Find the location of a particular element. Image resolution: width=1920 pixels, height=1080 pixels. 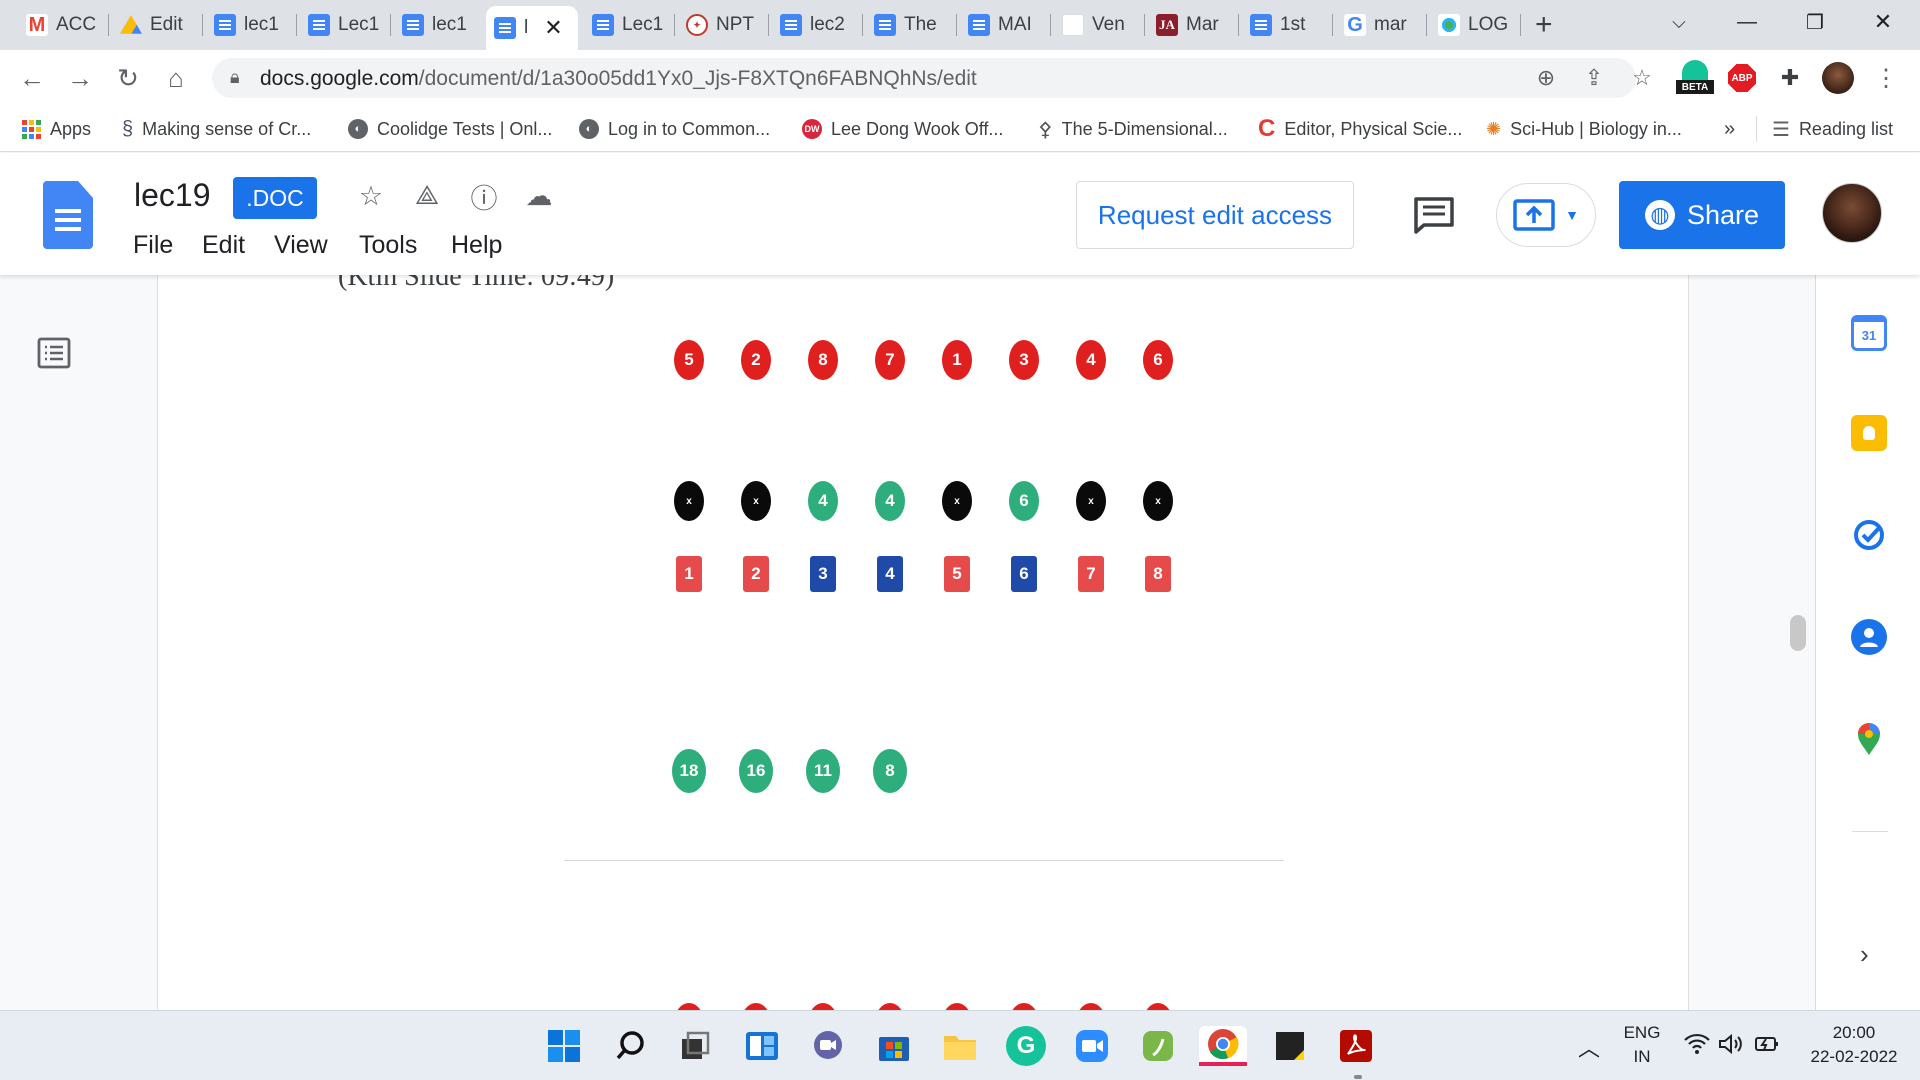

adblock-plus-icon: ABP is located at coordinates (1742, 78).